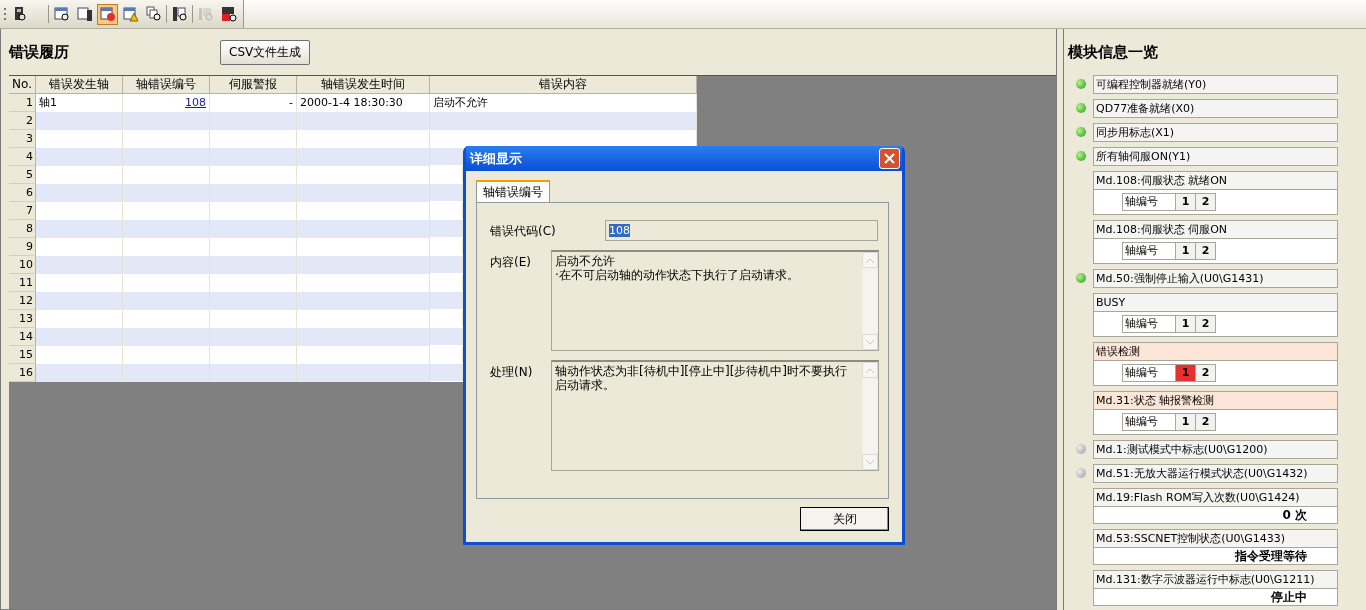 This screenshot has width=1366, height=610. Describe the element at coordinates (79, 103) in the screenshot. I see `table-cell: 轴1` at that location.